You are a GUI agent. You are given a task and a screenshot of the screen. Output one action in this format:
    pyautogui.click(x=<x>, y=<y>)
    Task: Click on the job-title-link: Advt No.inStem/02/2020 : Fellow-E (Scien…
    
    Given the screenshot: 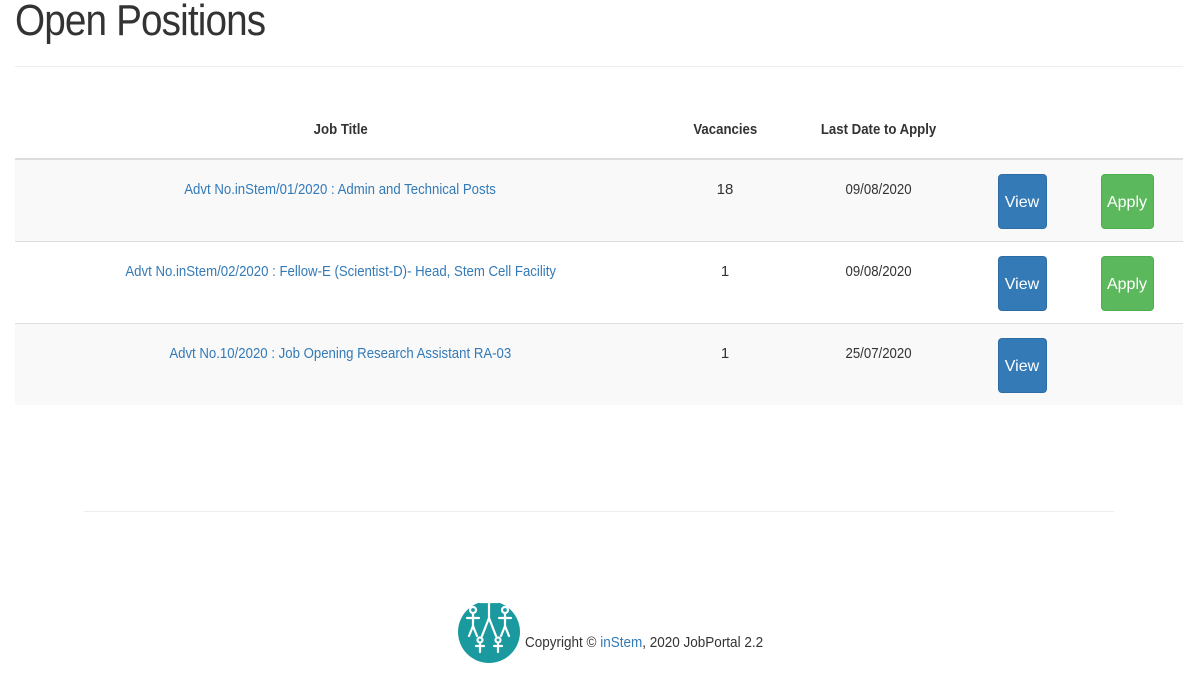 What is the action you would take?
    pyautogui.click(x=340, y=261)
    